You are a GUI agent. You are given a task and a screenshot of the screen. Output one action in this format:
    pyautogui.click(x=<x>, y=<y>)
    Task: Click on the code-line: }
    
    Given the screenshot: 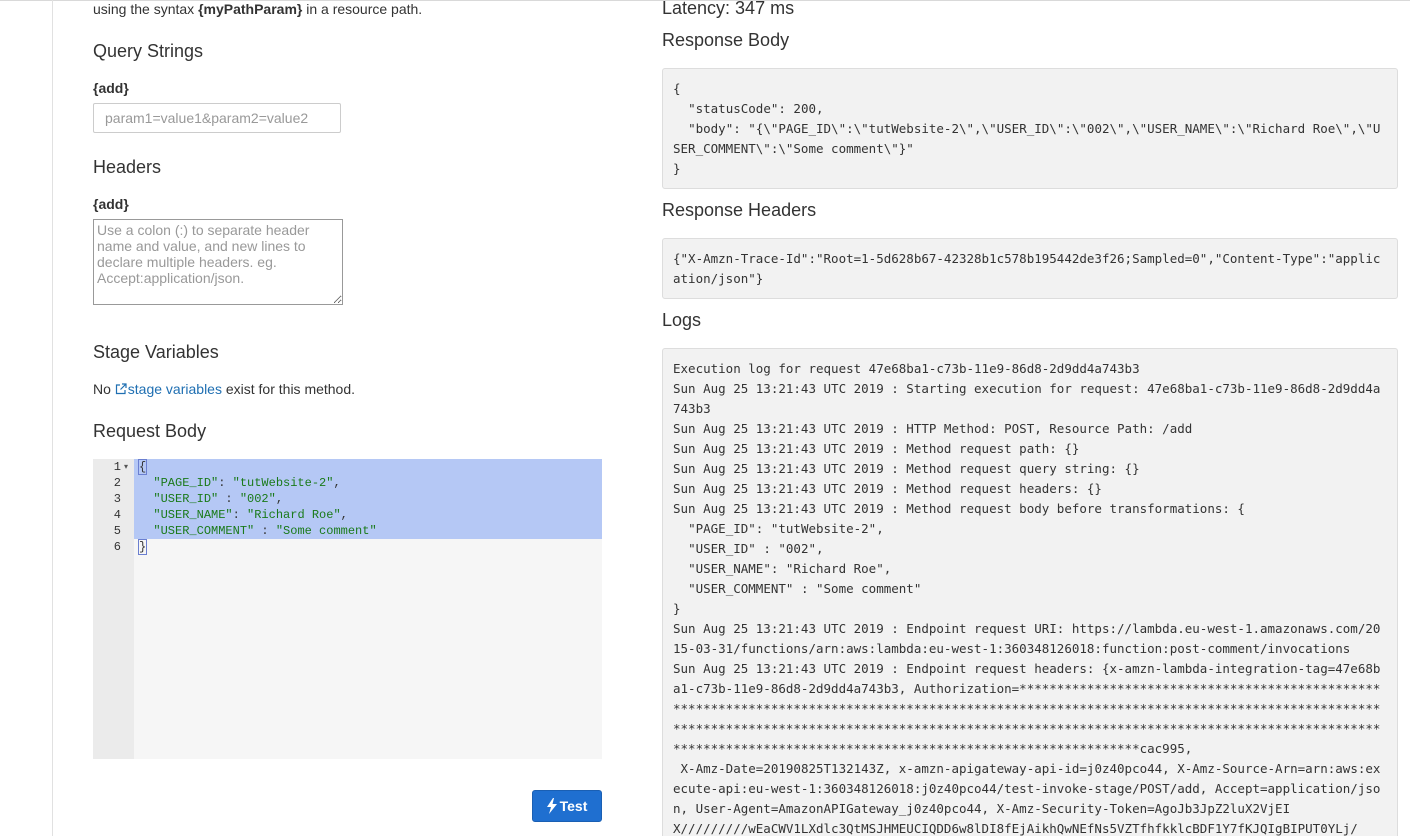 What is the action you would take?
    pyautogui.click(x=142, y=547)
    